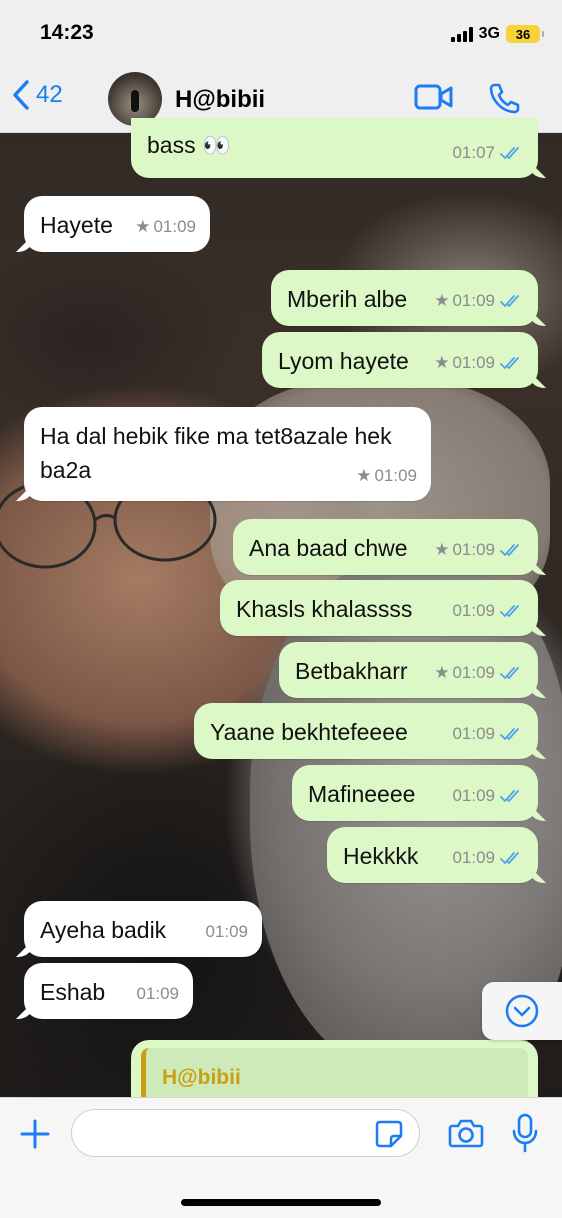 The image size is (562, 1218). Describe the element at coordinates (324, 609) in the screenshot. I see `message-text: Khasls khalassss` at that location.